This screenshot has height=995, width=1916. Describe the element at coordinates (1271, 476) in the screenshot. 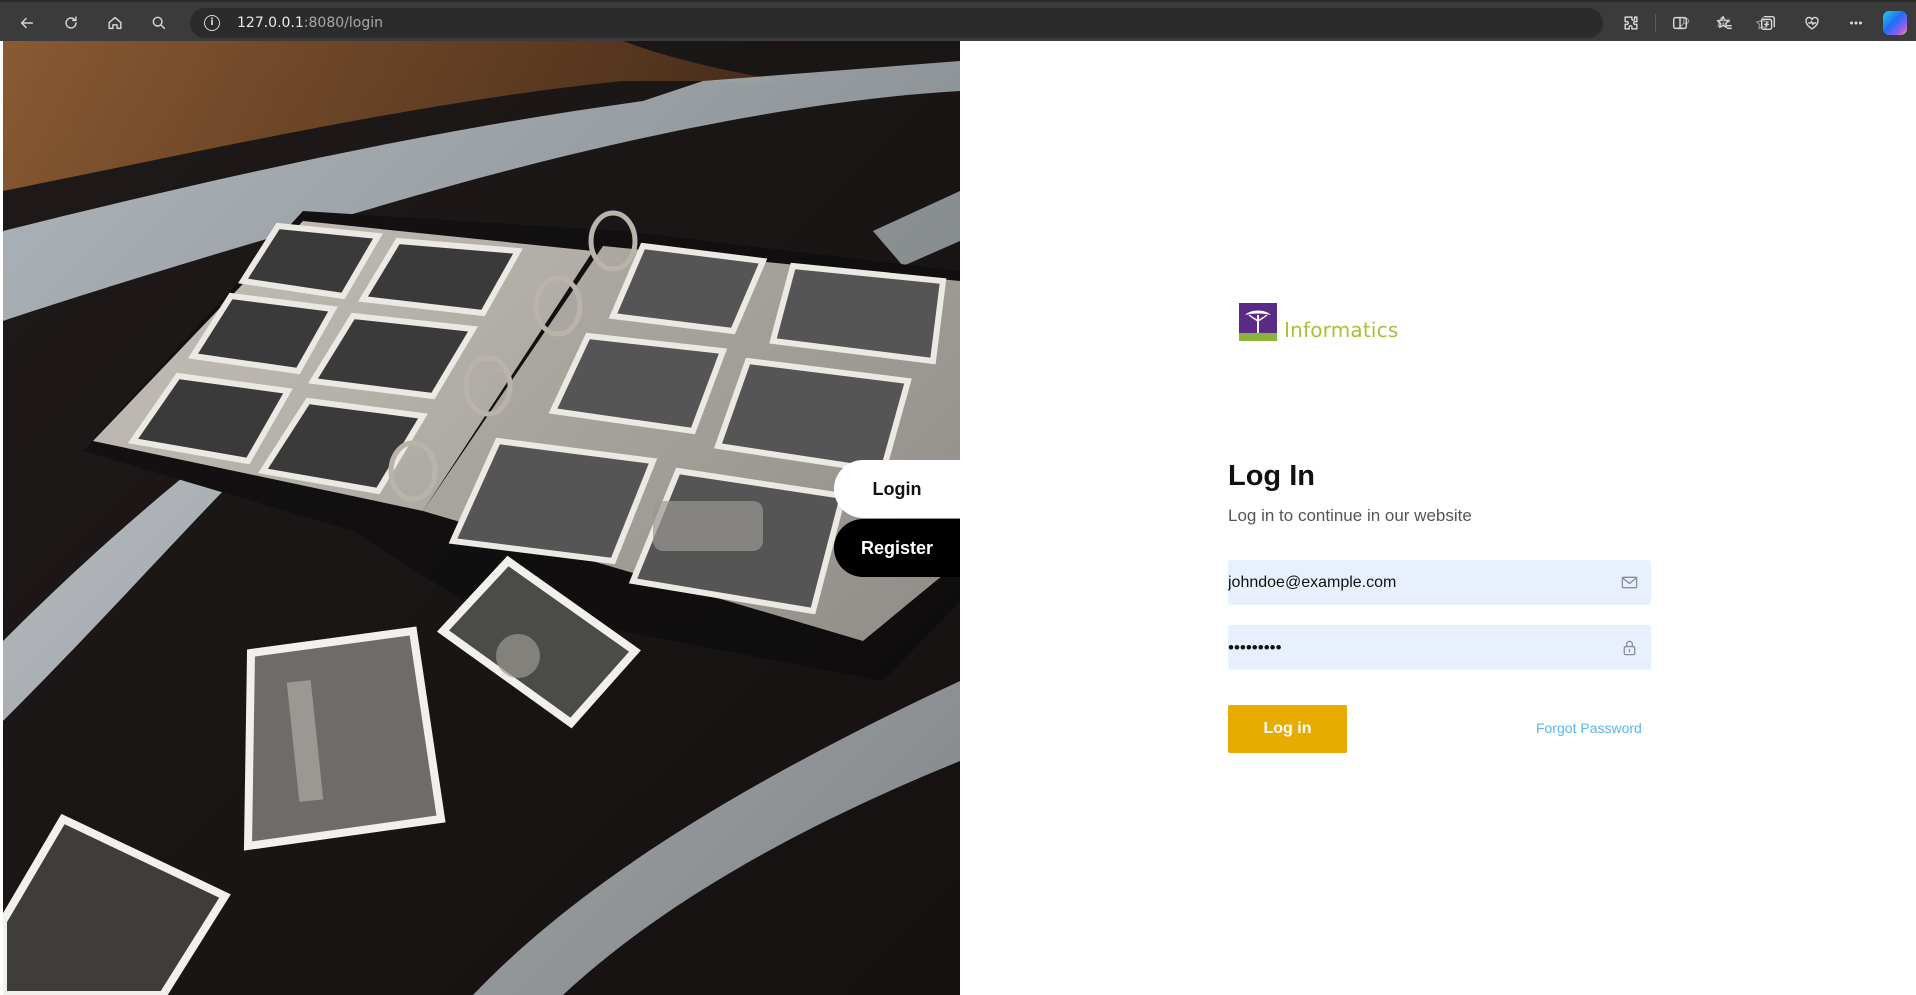

I see `page-title: Log In` at that location.